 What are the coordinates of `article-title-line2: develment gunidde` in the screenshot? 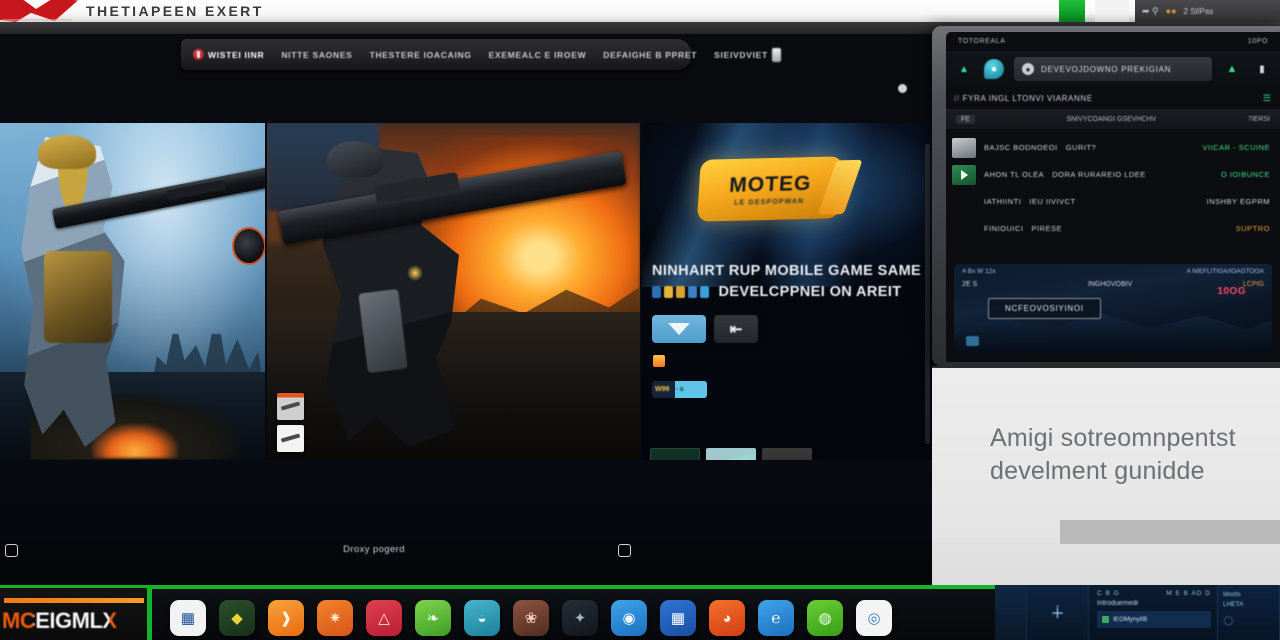 It's located at (1097, 471).